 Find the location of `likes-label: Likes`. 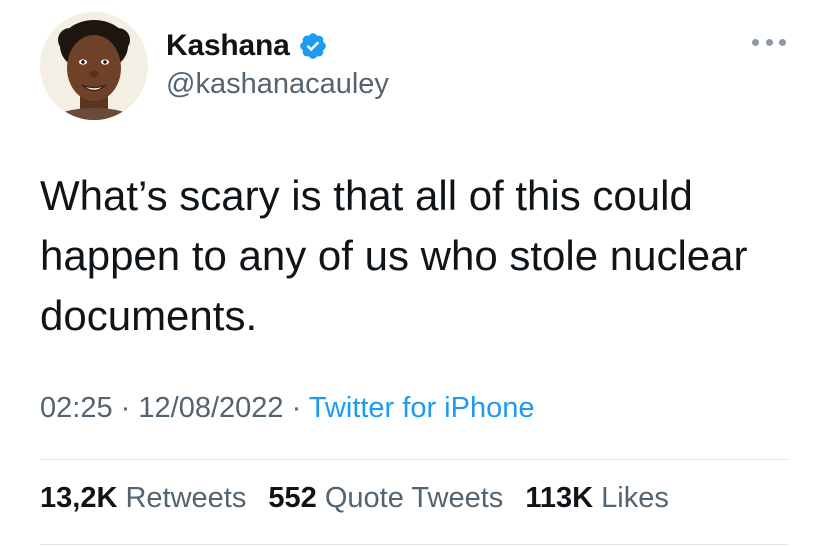

likes-label: Likes is located at coordinates (635, 498).